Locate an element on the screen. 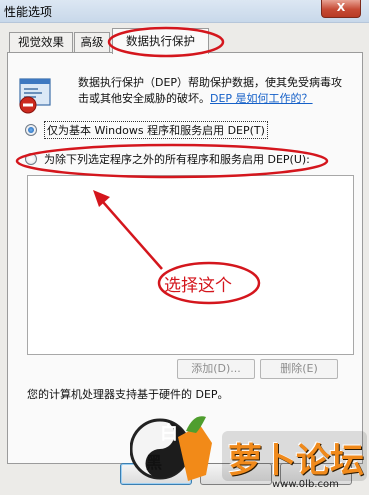  radio-basic-dep is located at coordinates (31, 130).